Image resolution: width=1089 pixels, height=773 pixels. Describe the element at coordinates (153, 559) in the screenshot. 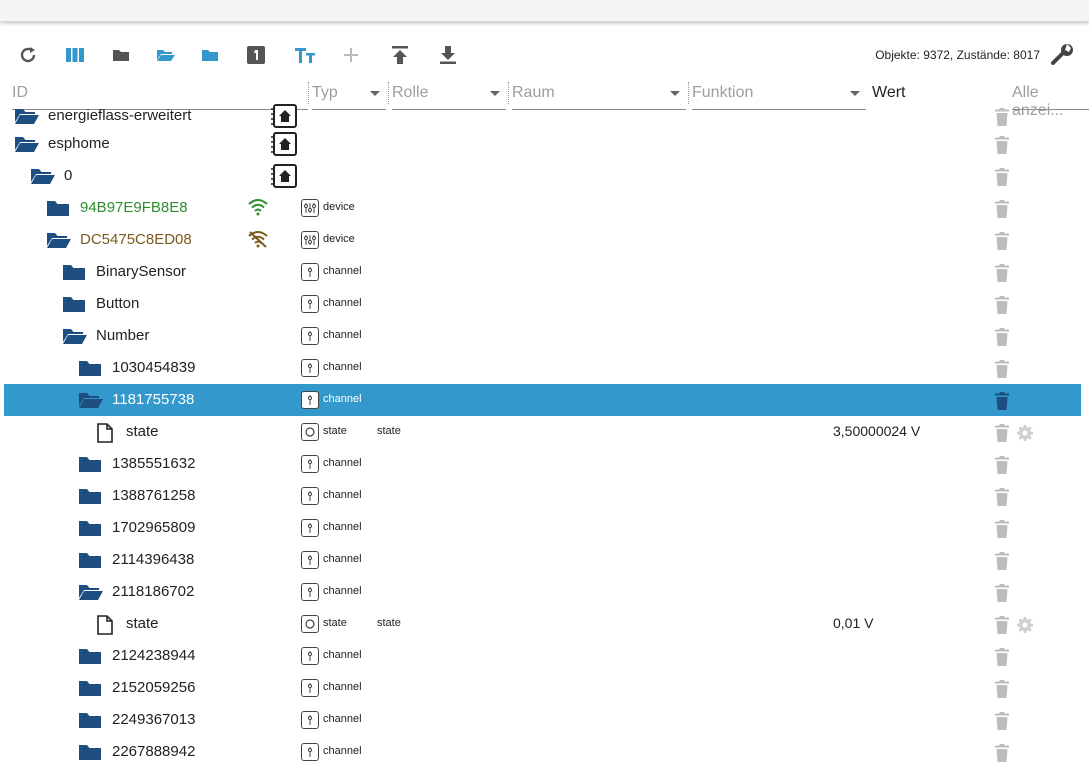

I see `tree-row-name: 2114396438` at that location.